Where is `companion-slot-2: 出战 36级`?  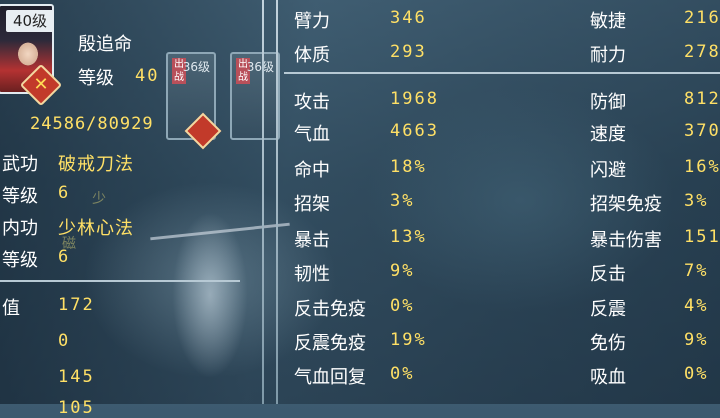 companion-slot-2: 出战 36级 is located at coordinates (255, 96).